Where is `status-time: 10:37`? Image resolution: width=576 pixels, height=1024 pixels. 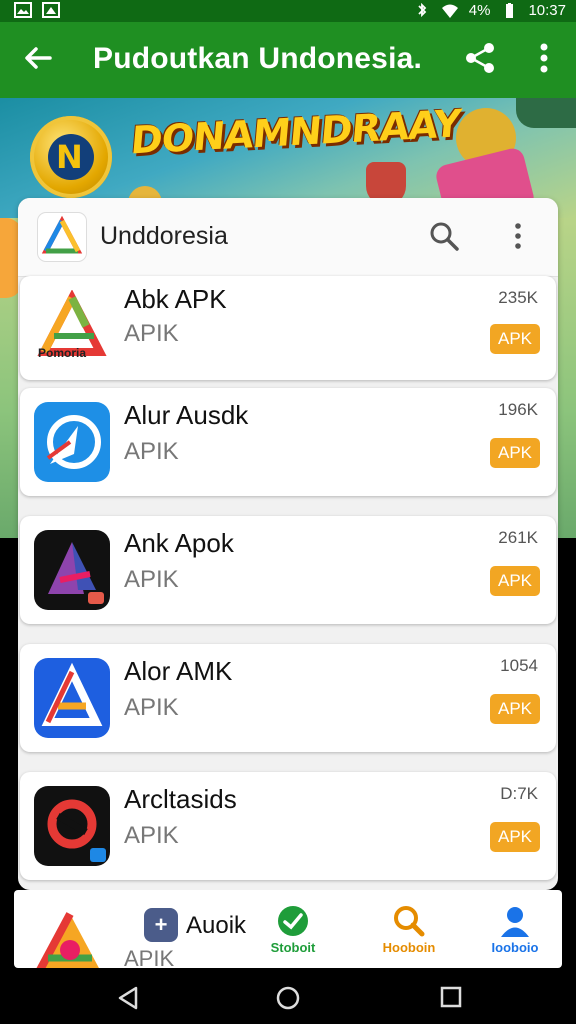
status-time: 10:37 is located at coordinates (547, 10).